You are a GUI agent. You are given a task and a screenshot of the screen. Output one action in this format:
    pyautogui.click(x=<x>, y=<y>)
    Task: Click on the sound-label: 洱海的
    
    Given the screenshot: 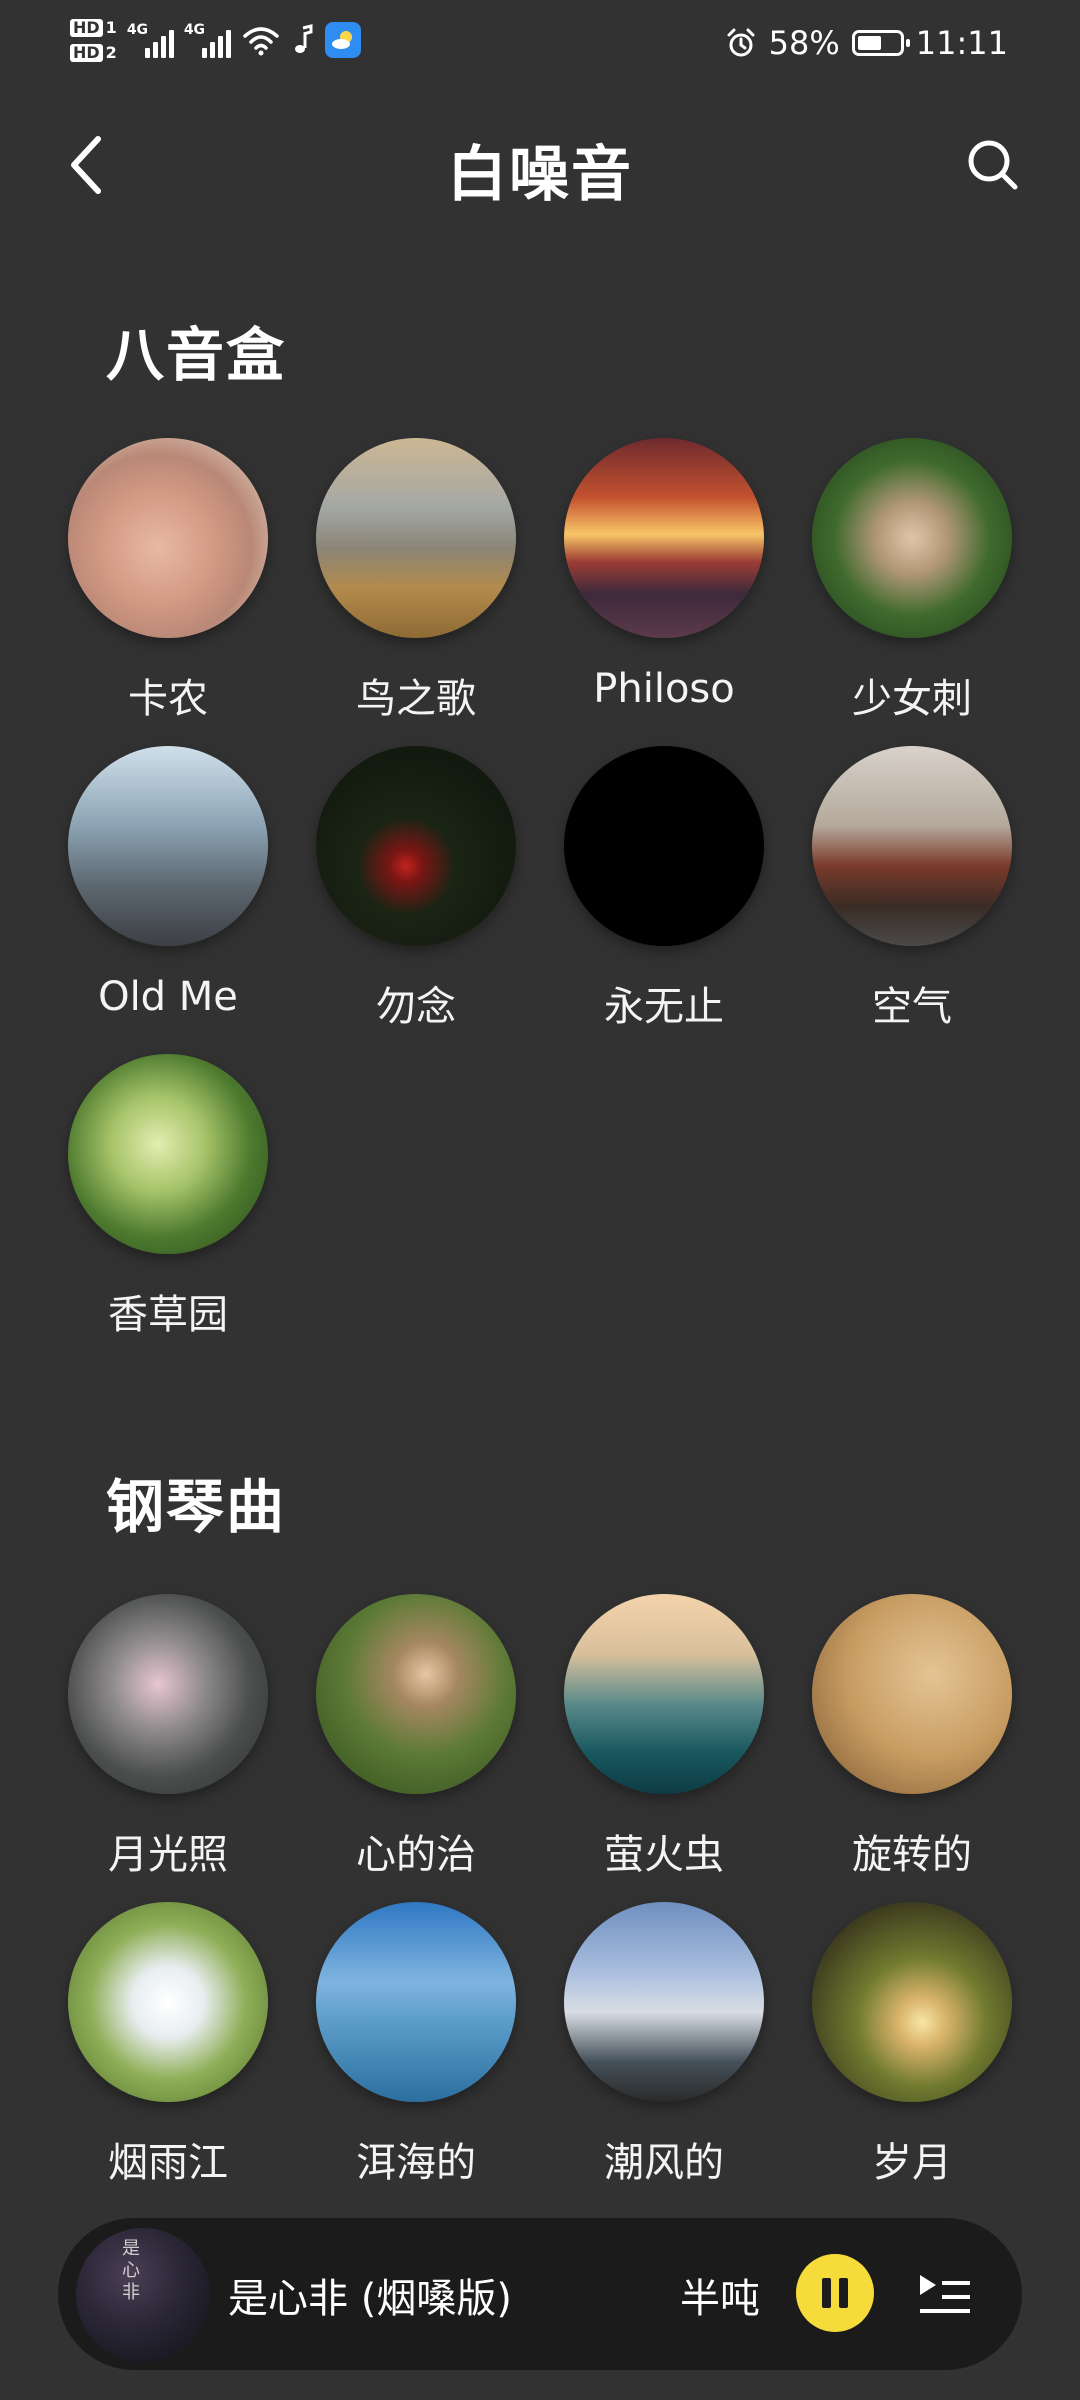 What is the action you would take?
    pyautogui.click(x=416, y=2163)
    